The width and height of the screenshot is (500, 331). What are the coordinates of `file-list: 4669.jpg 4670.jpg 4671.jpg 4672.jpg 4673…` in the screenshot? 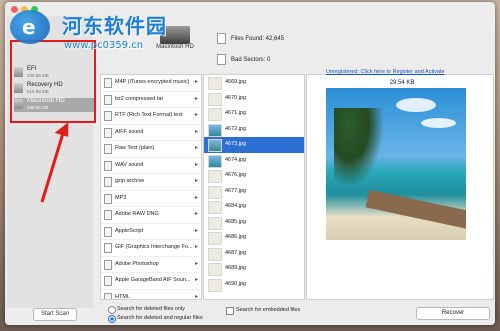 It's located at (254, 187).